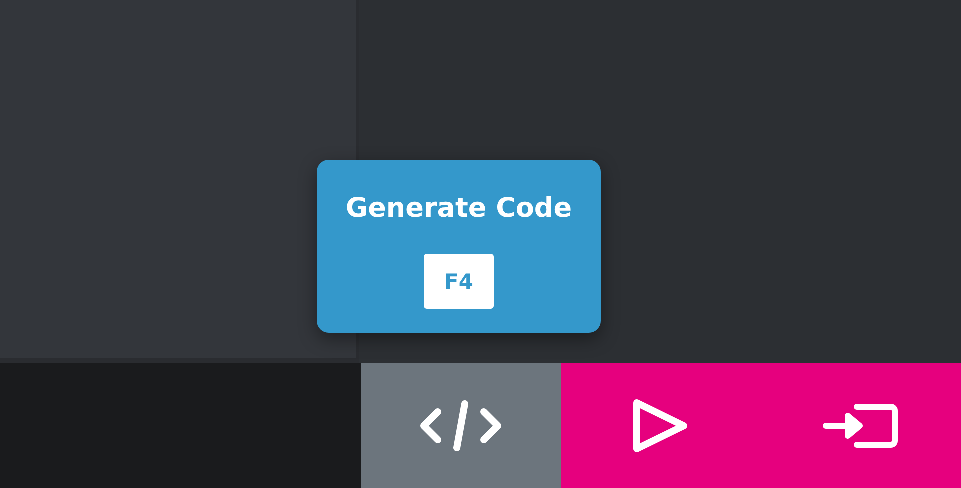  I want to click on play-icon, so click(661, 426).